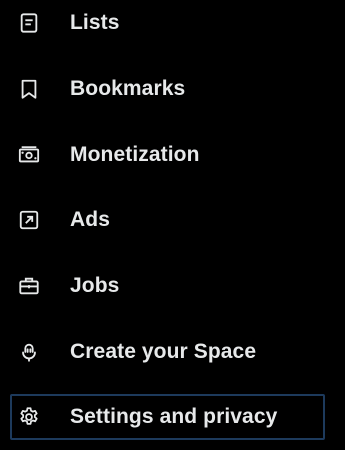  I want to click on menu-item-label: Monetization, so click(135, 154).